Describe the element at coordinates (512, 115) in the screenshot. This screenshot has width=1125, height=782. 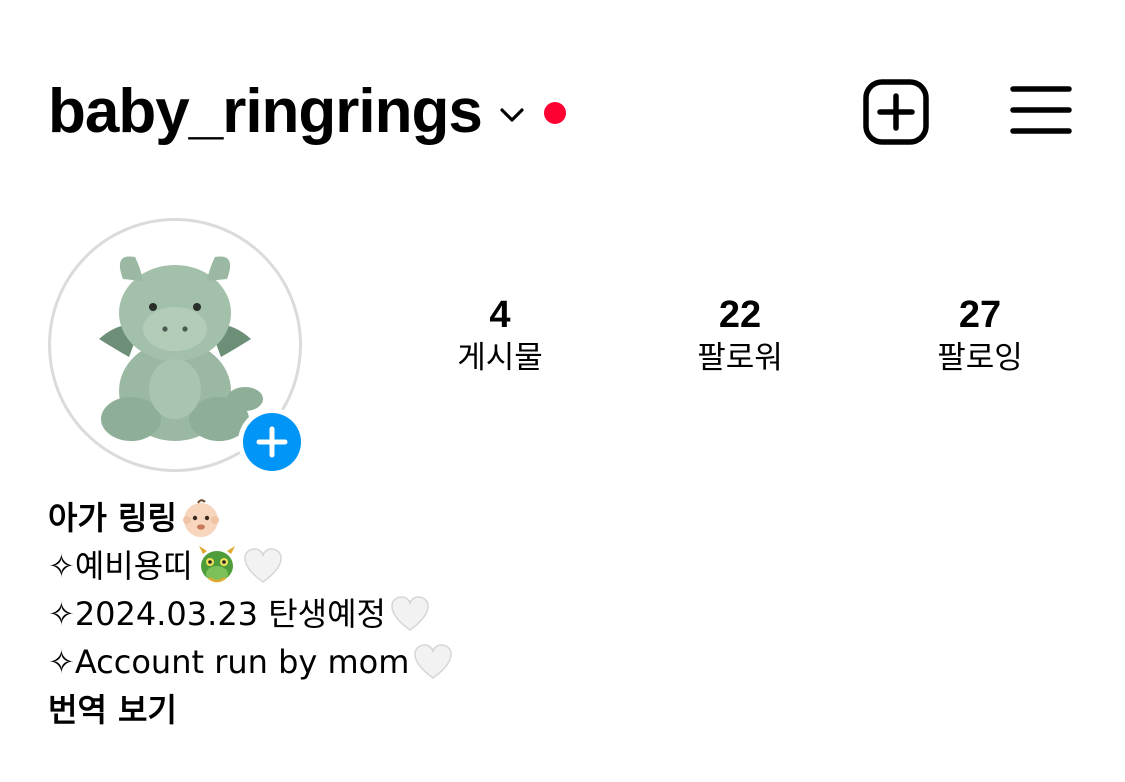
I see `chevron-down-icon` at that location.